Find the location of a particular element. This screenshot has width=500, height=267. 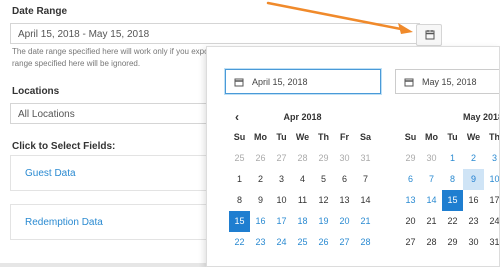

locations-label: Locations is located at coordinates (36, 91).